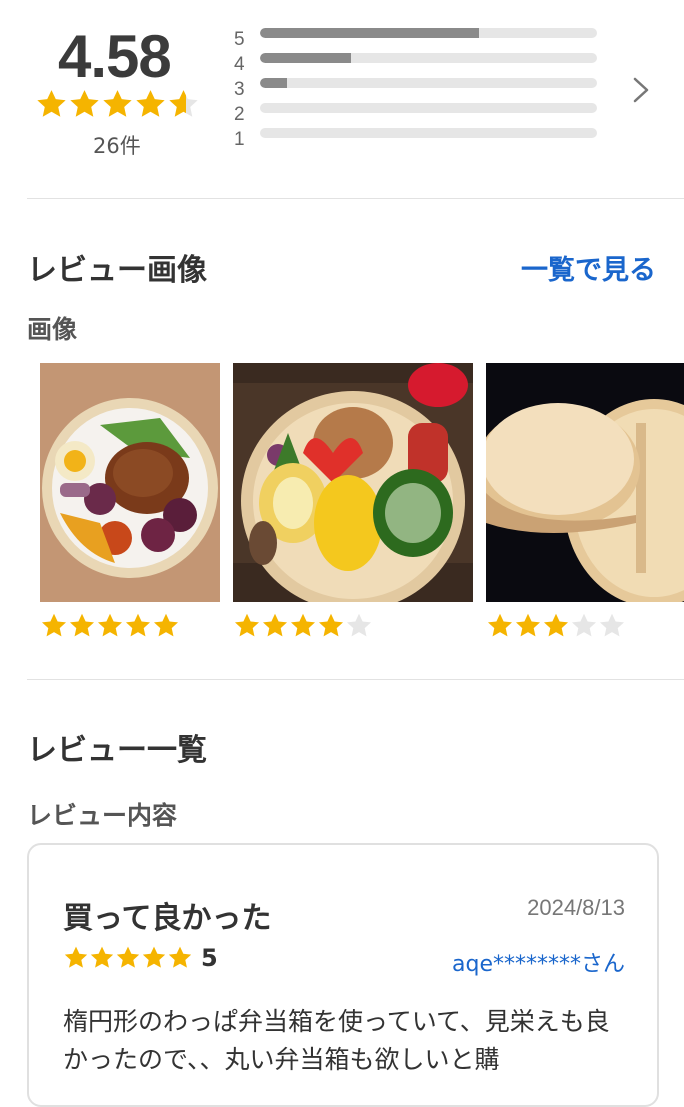  What do you see at coordinates (239, 89) in the screenshot?
I see `distribution-label: 3` at bounding box center [239, 89].